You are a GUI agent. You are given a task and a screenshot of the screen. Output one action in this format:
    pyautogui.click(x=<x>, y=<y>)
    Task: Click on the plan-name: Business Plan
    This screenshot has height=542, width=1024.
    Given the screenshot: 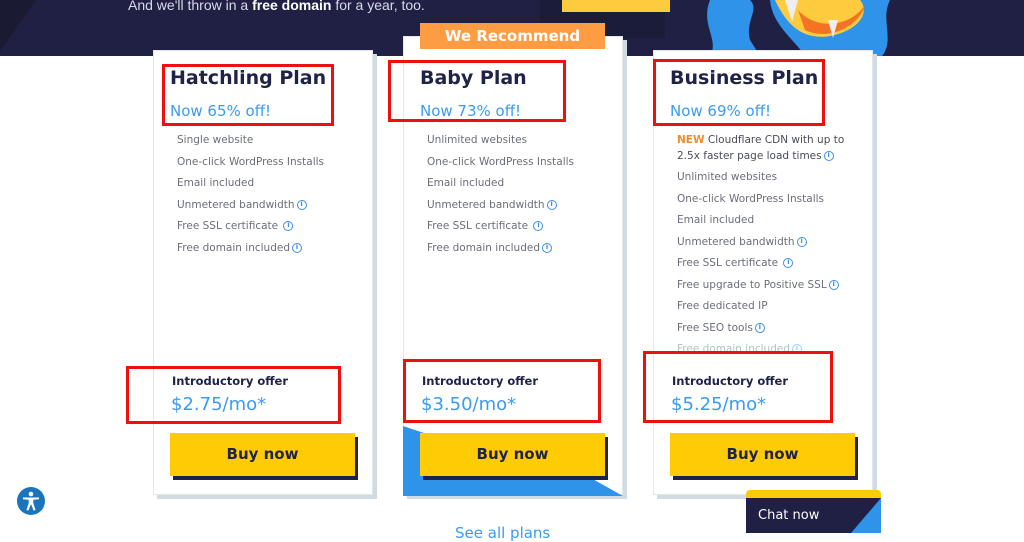 What is the action you would take?
    pyautogui.click(x=744, y=78)
    